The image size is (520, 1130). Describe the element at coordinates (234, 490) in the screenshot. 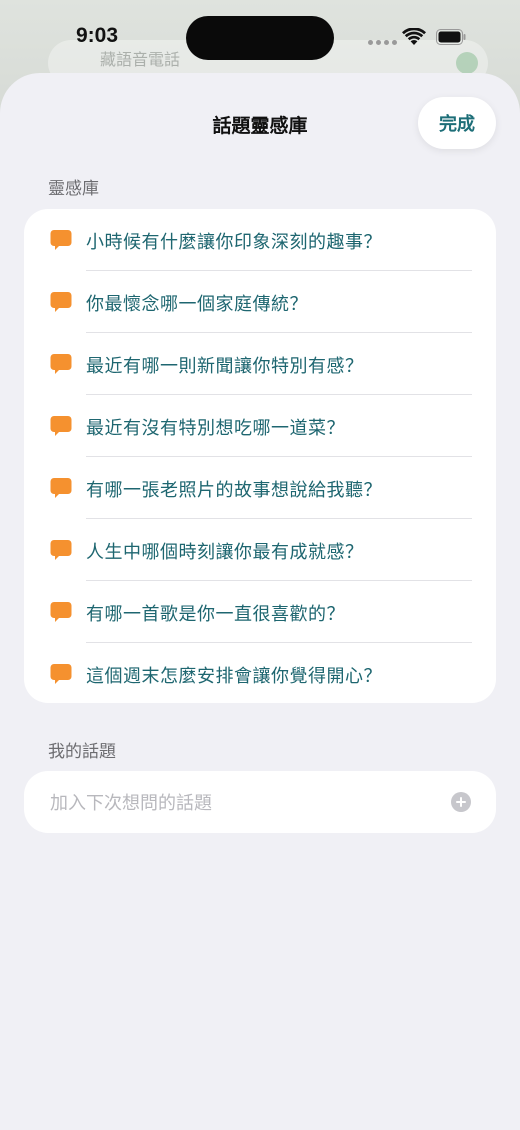

I see `inspiration-item-label: 有哪一張老照片的故事想說給我聽？` at that location.